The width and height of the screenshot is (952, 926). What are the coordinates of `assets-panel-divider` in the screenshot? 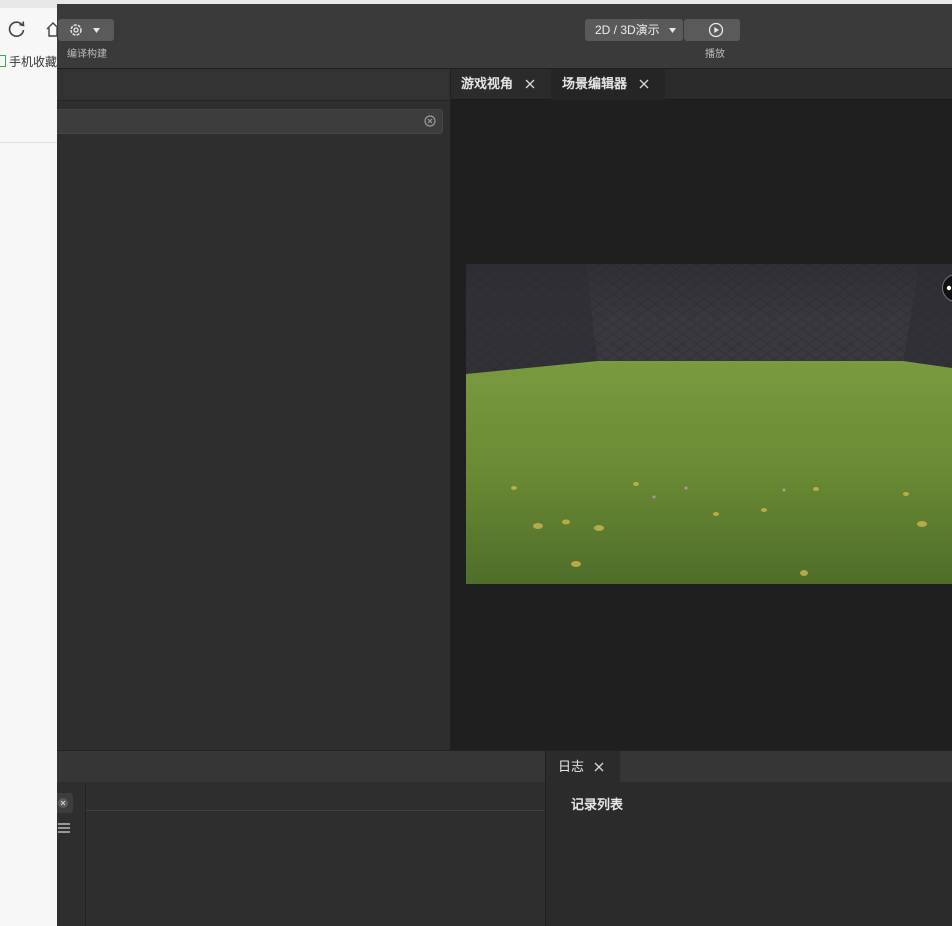 It's located at (85, 855).